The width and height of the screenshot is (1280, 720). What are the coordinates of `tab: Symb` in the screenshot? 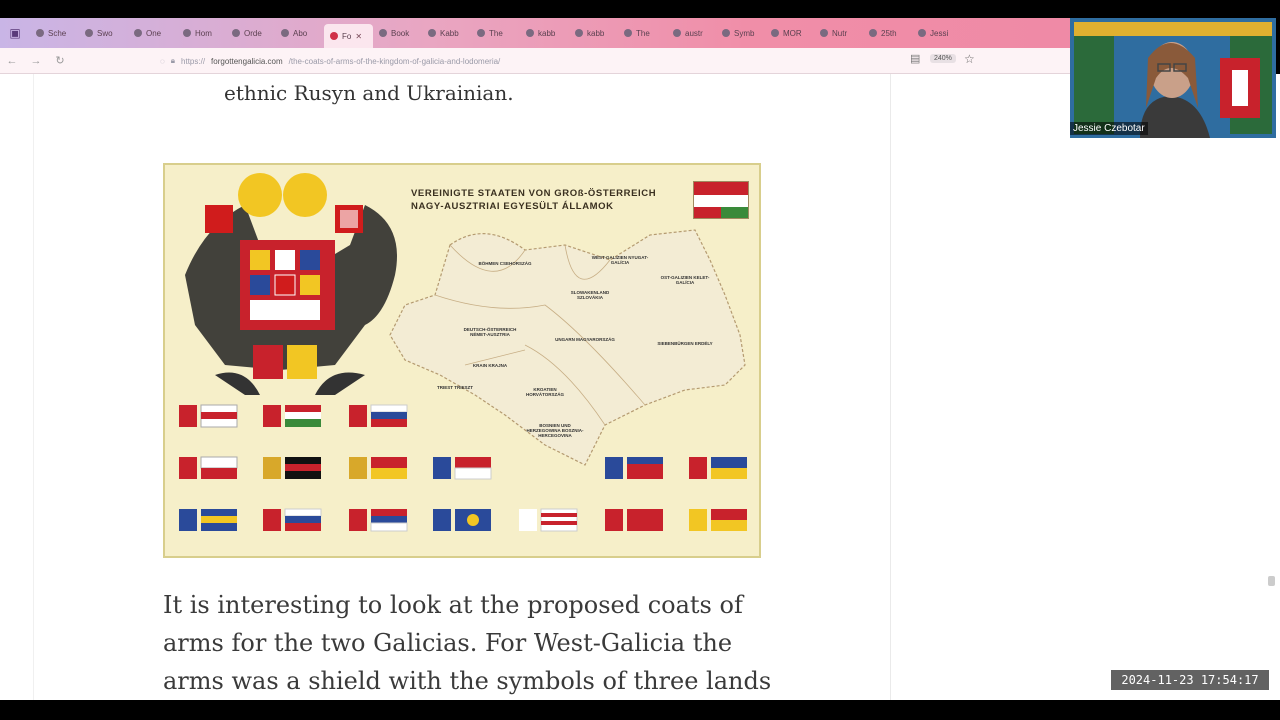 It's located at (740, 33).